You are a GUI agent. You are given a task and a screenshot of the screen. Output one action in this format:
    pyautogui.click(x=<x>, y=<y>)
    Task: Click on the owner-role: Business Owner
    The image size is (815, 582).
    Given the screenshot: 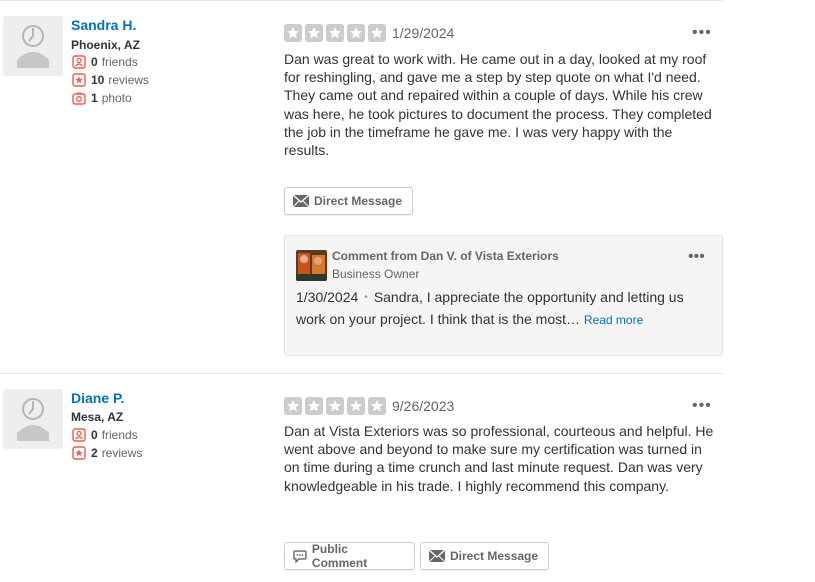 What is the action you would take?
    pyautogui.click(x=376, y=274)
    